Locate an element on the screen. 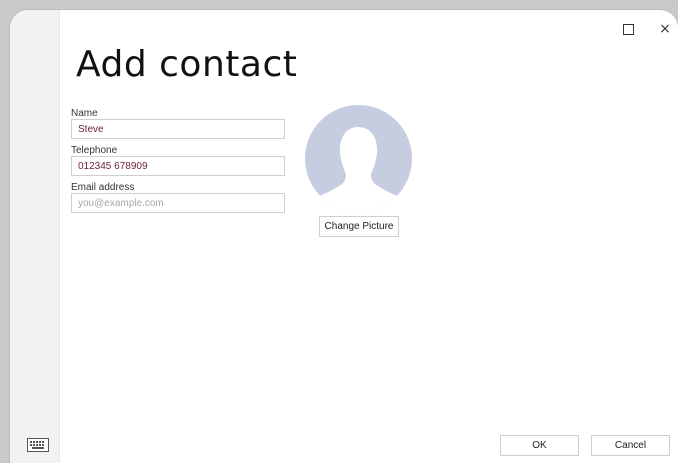  telephone-label: Telephone is located at coordinates (94, 150).